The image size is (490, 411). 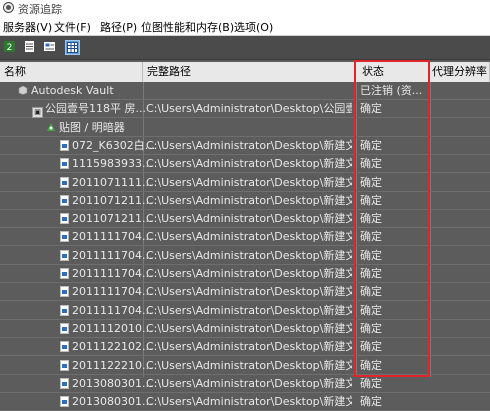 What do you see at coordinates (8, 7) in the screenshot?
I see `app-icon` at bounding box center [8, 7].